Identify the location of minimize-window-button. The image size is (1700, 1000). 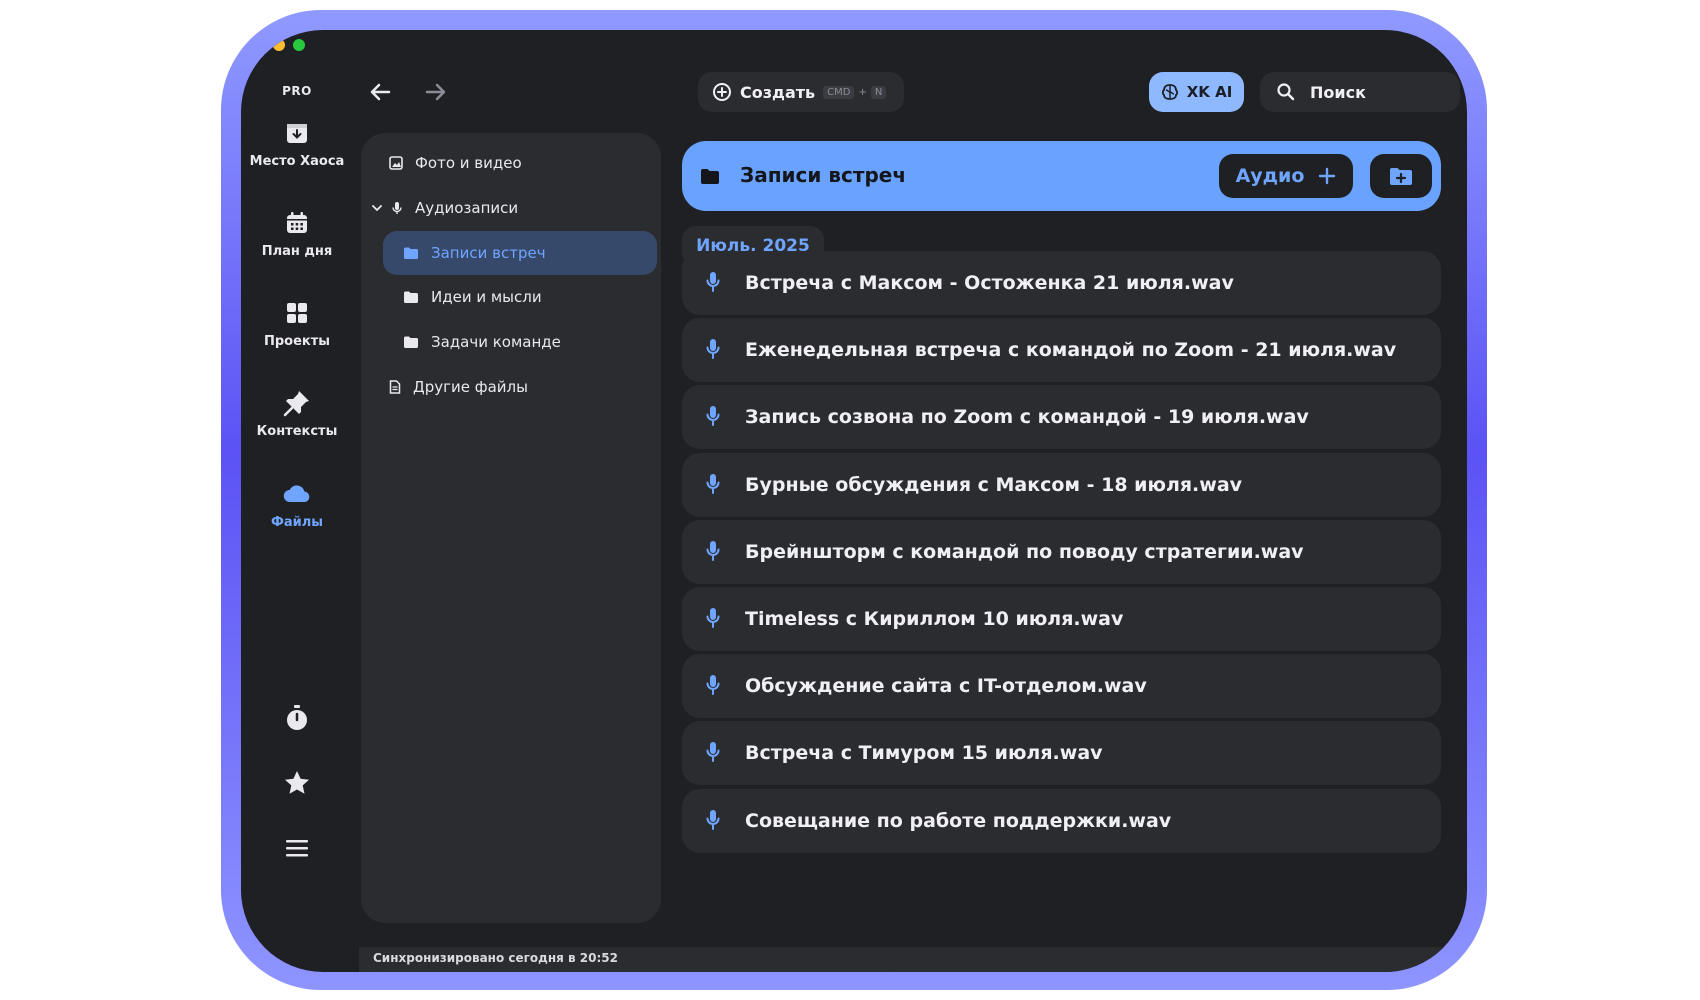
(279, 45).